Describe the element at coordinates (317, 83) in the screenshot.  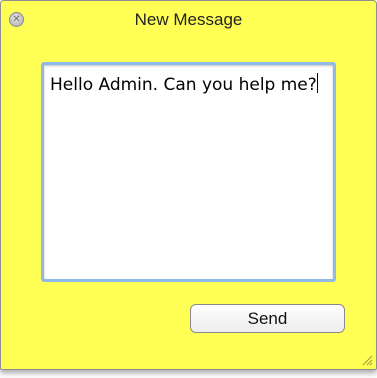
I see `text-caret` at that location.